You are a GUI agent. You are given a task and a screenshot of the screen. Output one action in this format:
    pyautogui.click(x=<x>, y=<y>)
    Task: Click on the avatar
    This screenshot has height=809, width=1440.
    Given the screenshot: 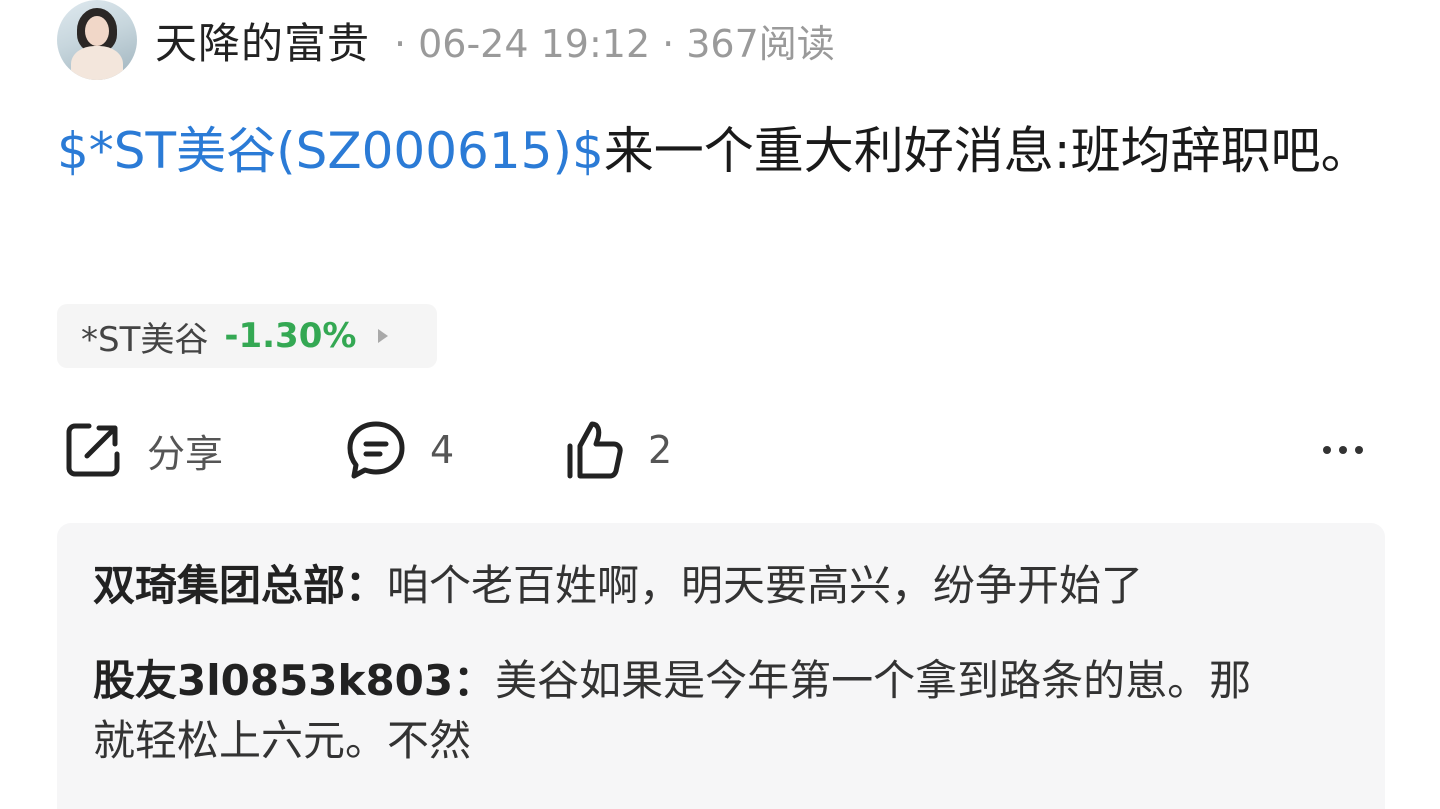 What is the action you would take?
    pyautogui.click(x=97, y=40)
    